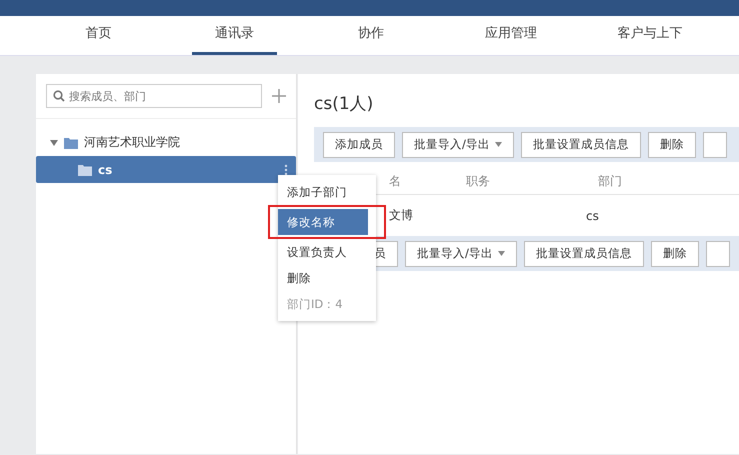 The height and width of the screenshot is (455, 739). Describe the element at coordinates (401, 215) in the screenshot. I see `table-cell-text: 文博` at that location.